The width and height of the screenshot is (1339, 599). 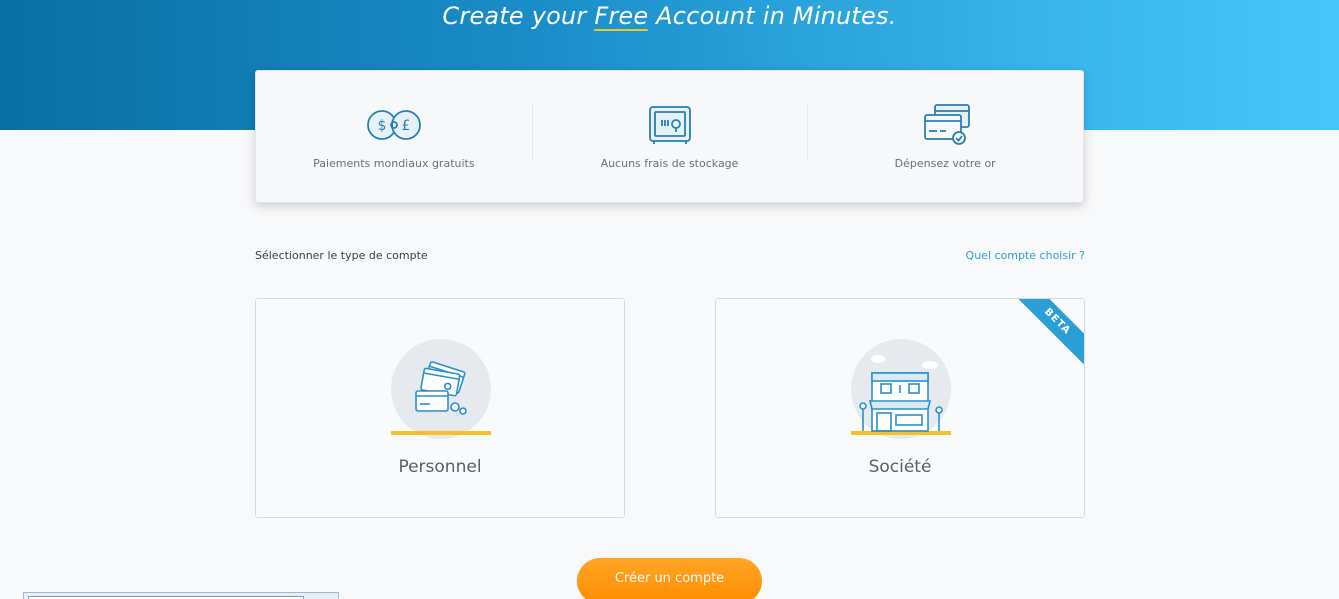 What do you see at coordinates (669, 125) in the screenshot?
I see `safe-icon` at bounding box center [669, 125].